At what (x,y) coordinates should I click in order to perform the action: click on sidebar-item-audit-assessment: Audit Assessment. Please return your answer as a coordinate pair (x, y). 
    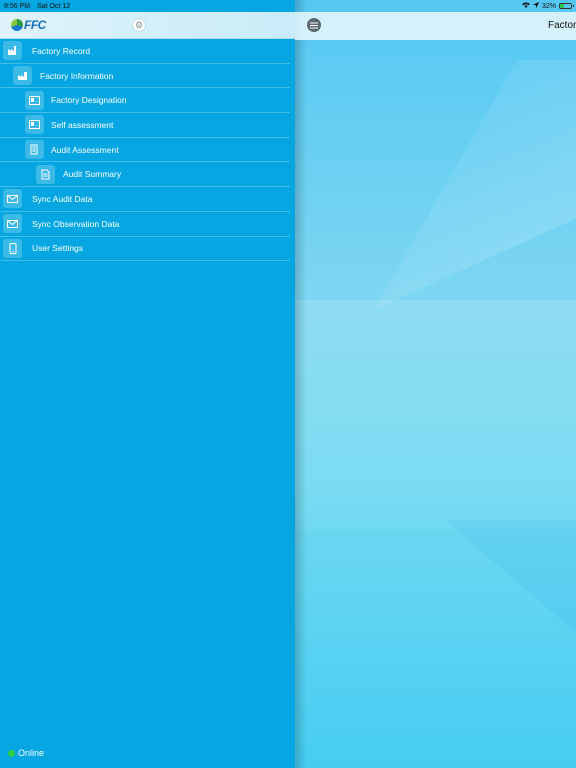
    Looking at the image, I should click on (145, 150).